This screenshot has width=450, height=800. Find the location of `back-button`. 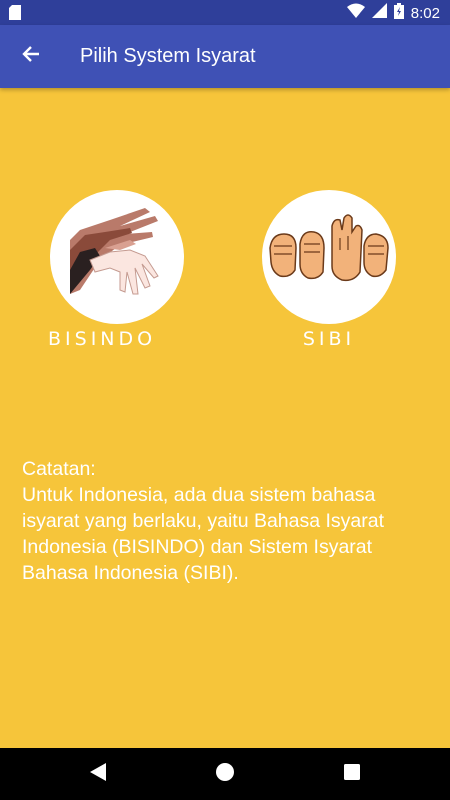

back-button is located at coordinates (31, 56).